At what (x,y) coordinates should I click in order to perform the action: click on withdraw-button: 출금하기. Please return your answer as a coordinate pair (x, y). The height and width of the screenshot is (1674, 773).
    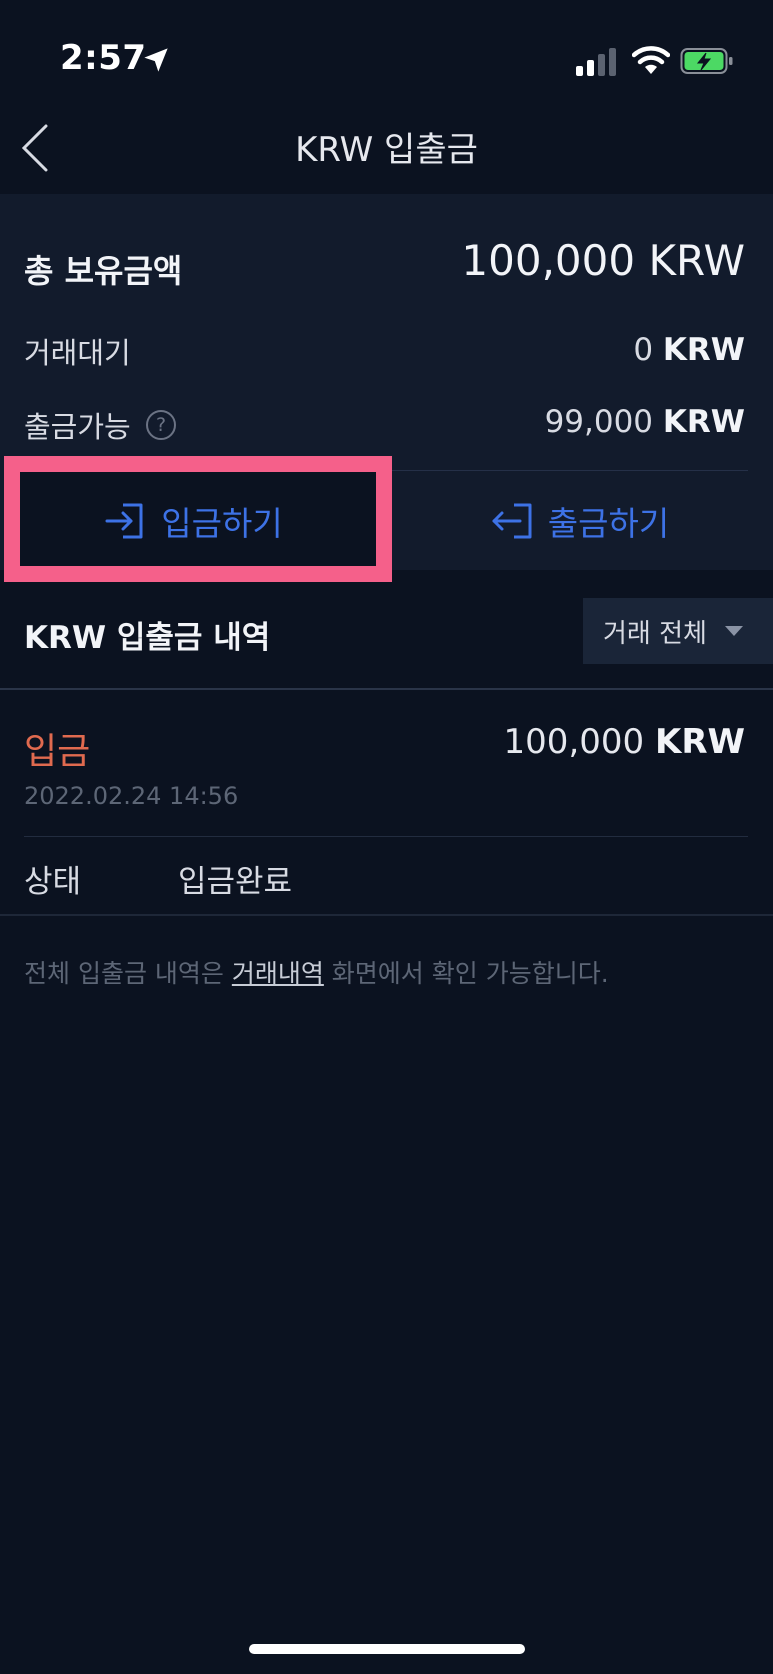
    Looking at the image, I should click on (579, 521).